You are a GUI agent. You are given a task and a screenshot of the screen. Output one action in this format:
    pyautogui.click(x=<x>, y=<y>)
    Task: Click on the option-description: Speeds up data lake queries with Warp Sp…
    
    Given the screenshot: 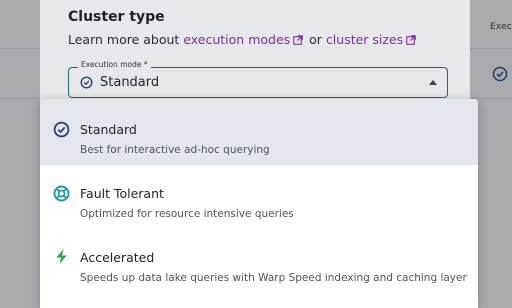 What is the action you would take?
    pyautogui.click(x=273, y=278)
    